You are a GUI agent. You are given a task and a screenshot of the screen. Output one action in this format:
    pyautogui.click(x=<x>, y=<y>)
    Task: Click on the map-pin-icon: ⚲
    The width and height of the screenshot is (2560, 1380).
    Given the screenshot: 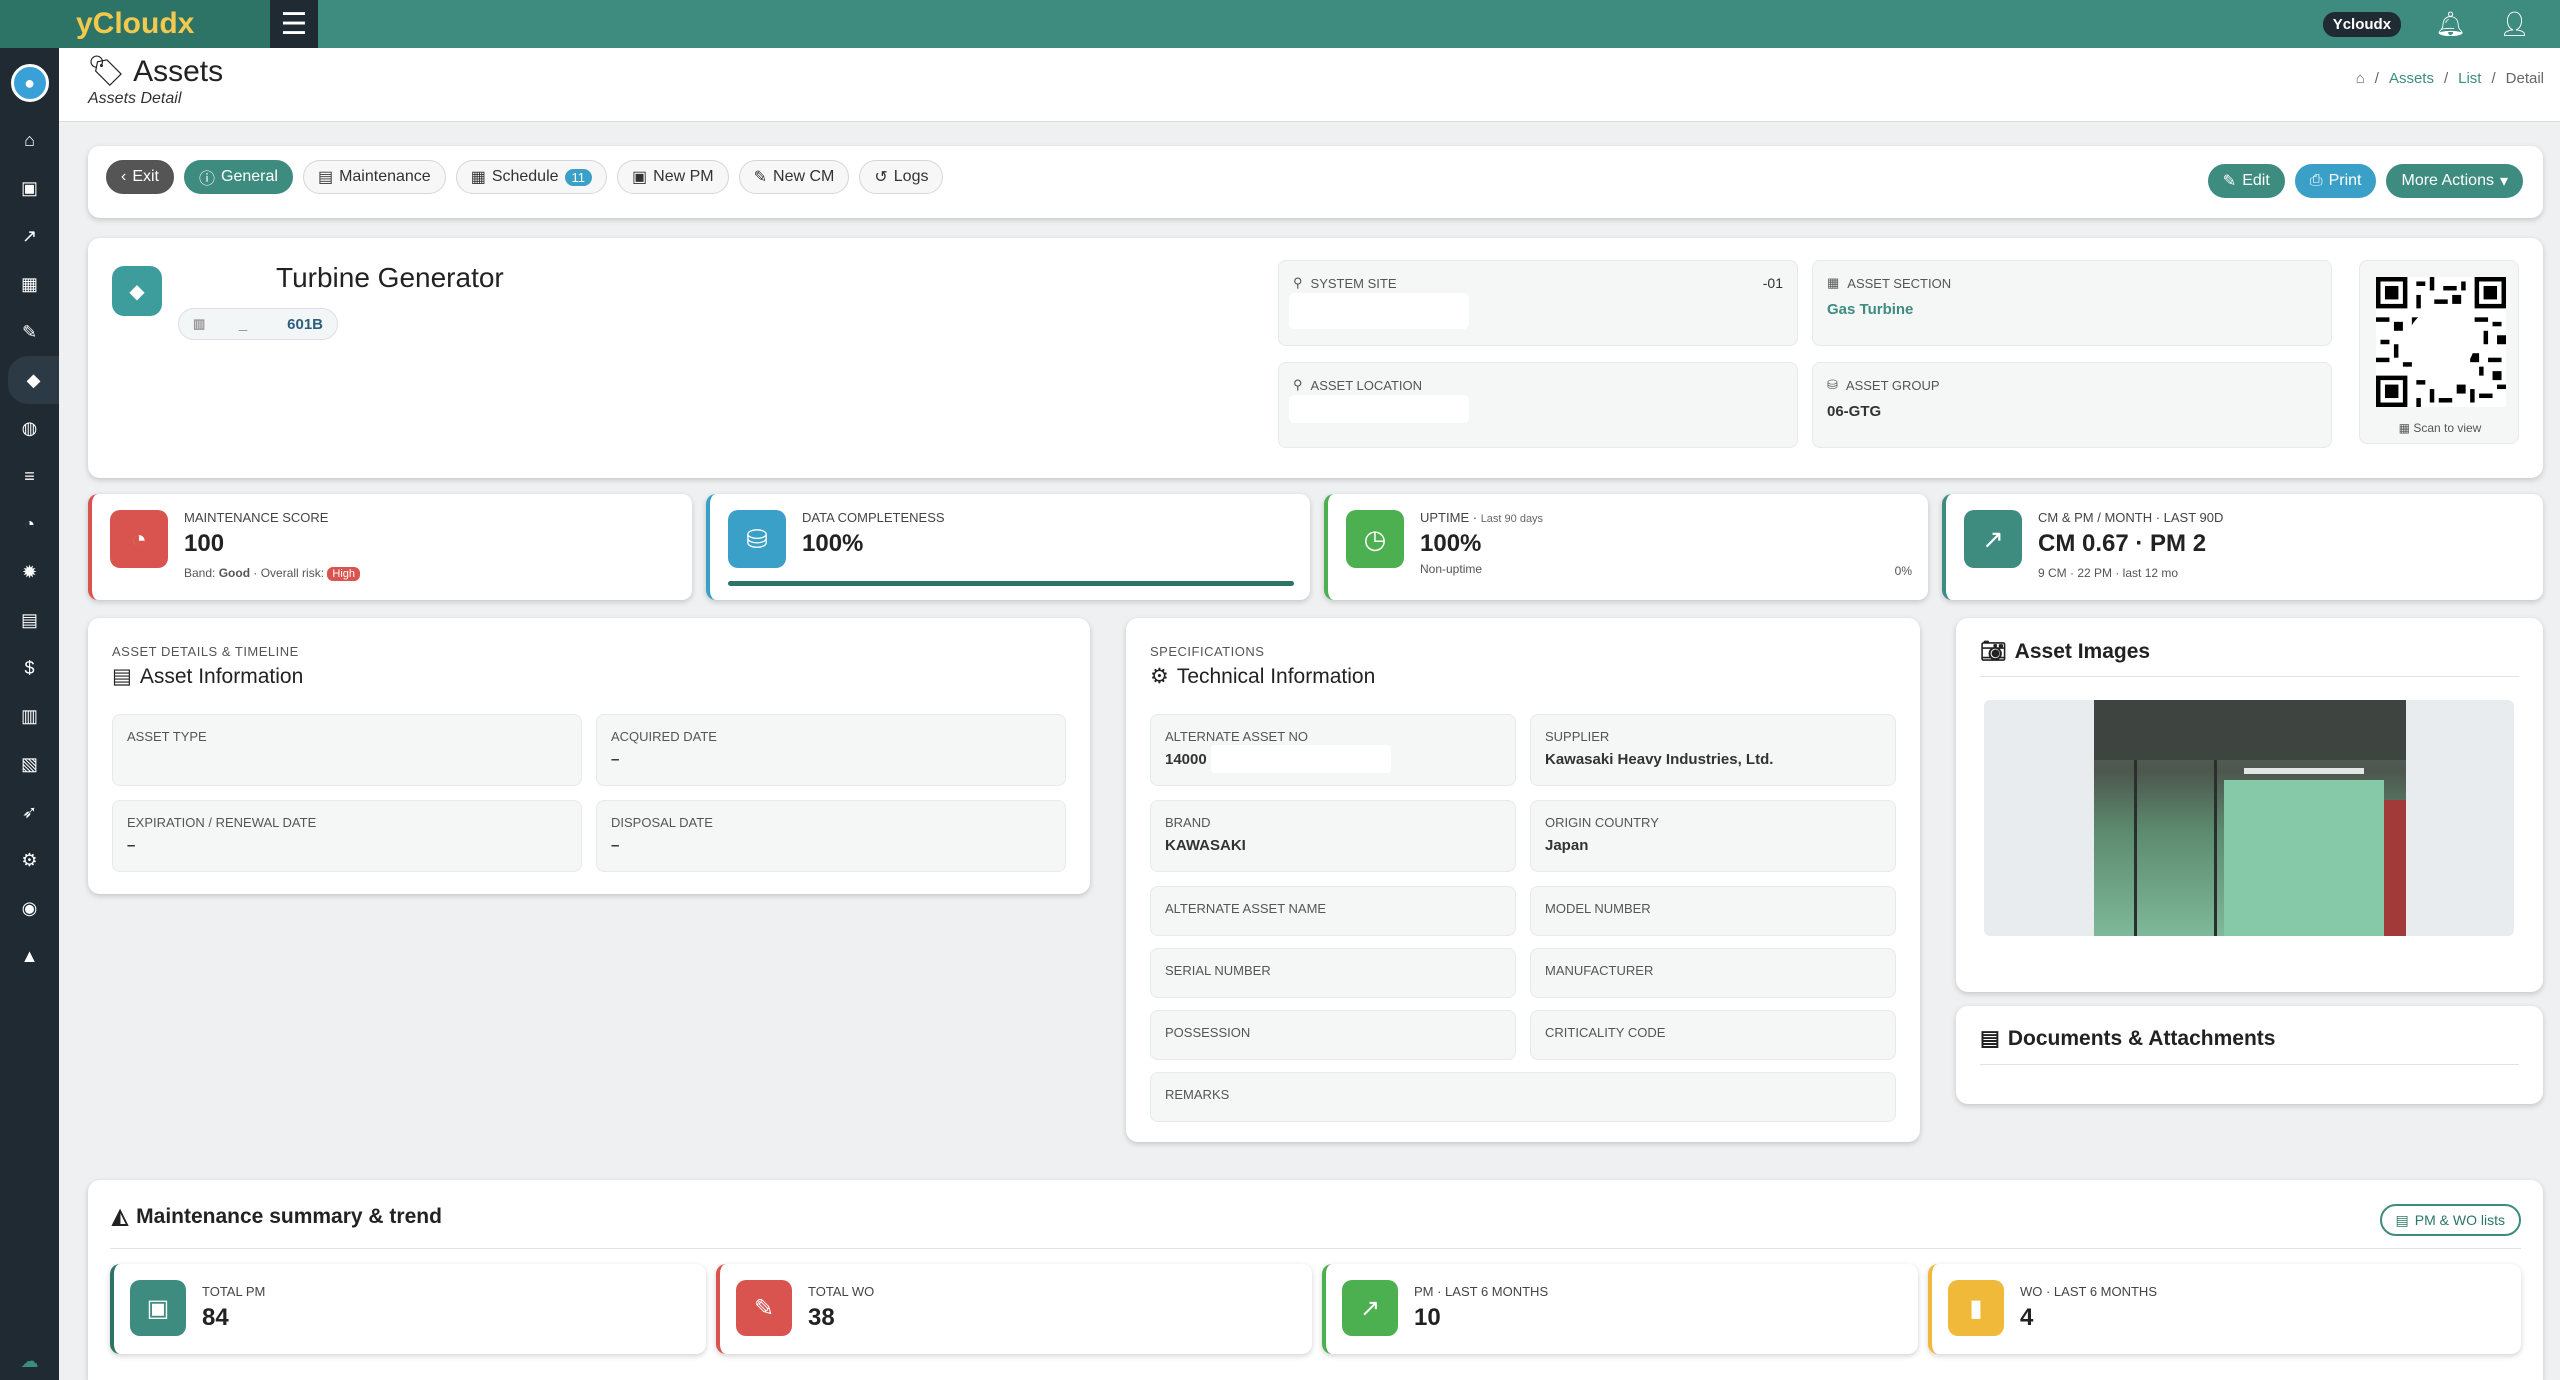 What is the action you would take?
    pyautogui.click(x=1298, y=384)
    